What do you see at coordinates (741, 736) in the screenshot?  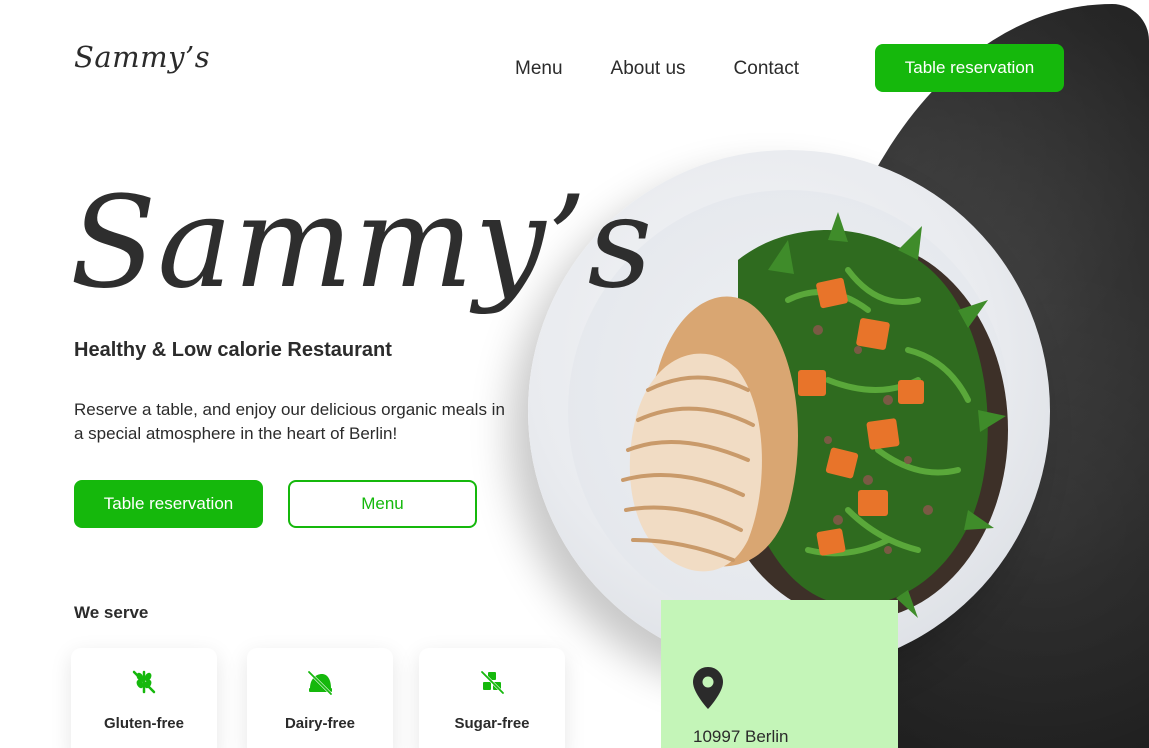 I see `location-text: 10997 Berlin` at bounding box center [741, 736].